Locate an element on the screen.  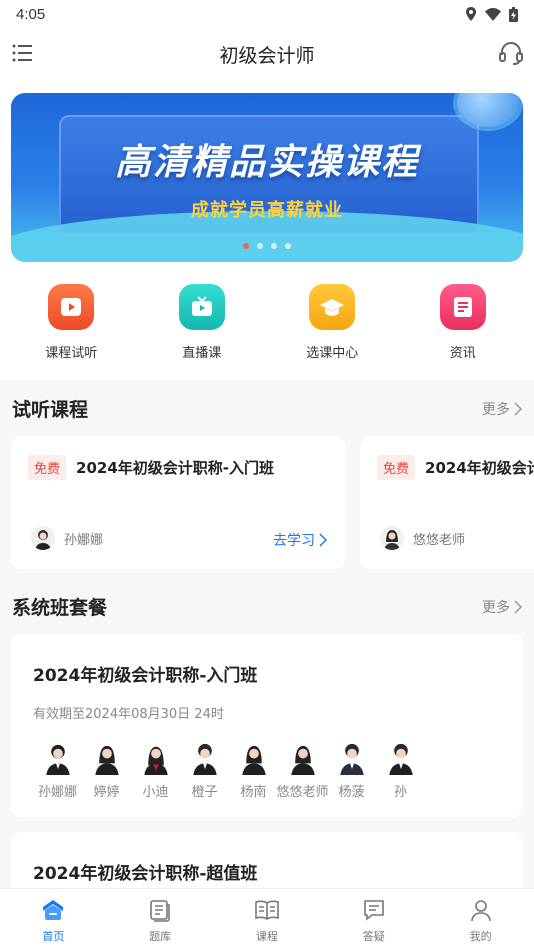
app-header: 初级会计师 is located at coordinates (267, 54).